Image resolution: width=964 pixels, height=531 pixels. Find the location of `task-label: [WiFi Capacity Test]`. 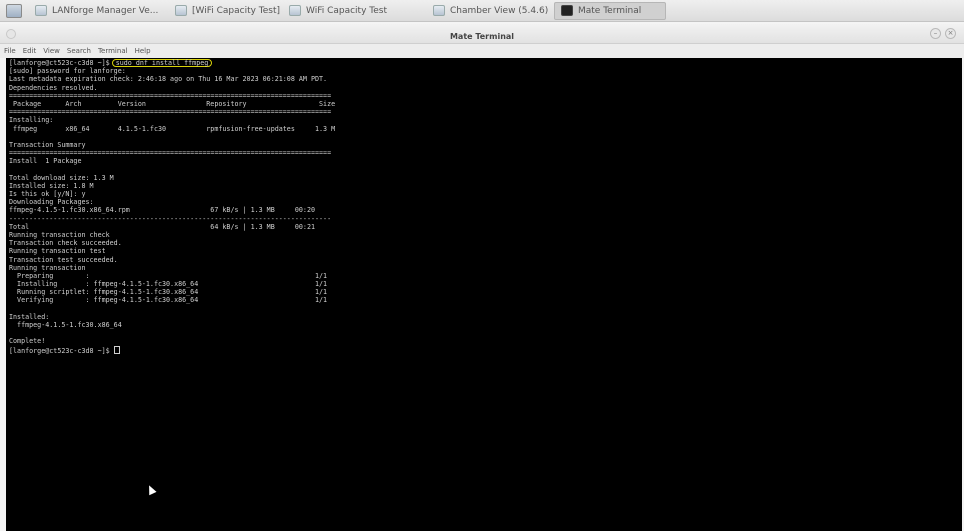

task-label: [WiFi Capacity Test] is located at coordinates (236, 10).